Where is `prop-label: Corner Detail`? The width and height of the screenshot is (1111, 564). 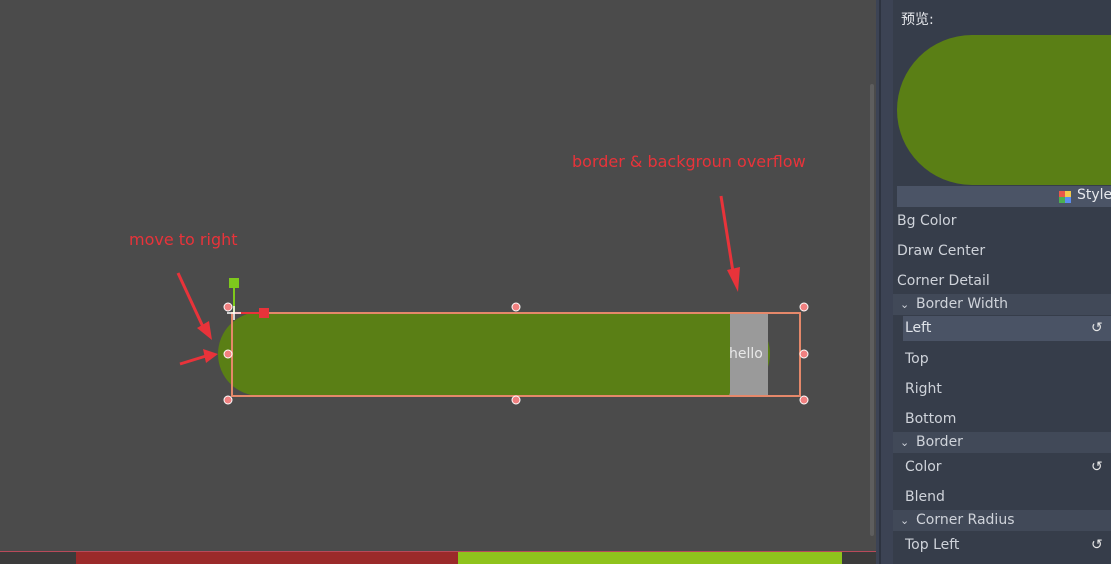
prop-label: Corner Detail is located at coordinates (943, 281).